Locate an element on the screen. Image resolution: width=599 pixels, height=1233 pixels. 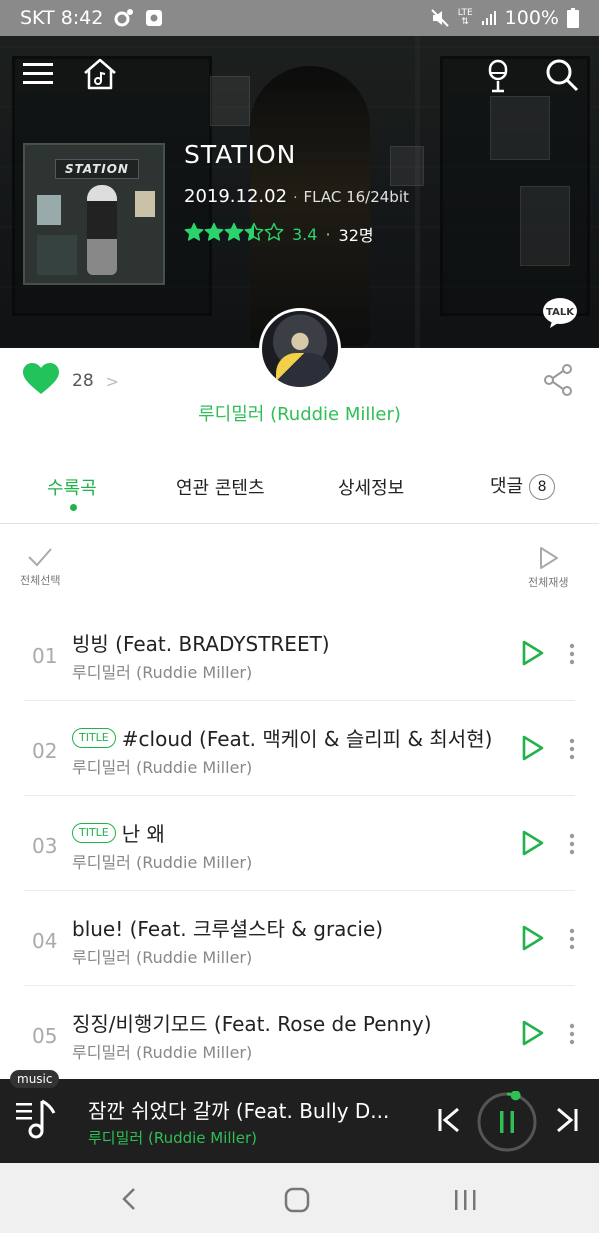
active-tab-indicator is located at coordinates (73, 507).